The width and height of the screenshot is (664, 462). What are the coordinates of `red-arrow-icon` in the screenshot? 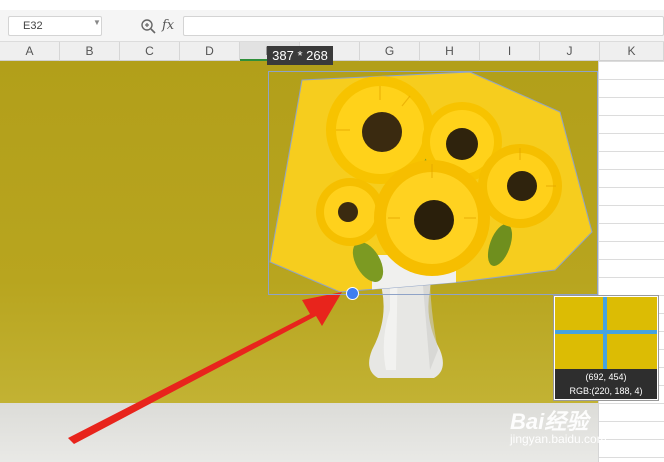 It's located at (205, 368).